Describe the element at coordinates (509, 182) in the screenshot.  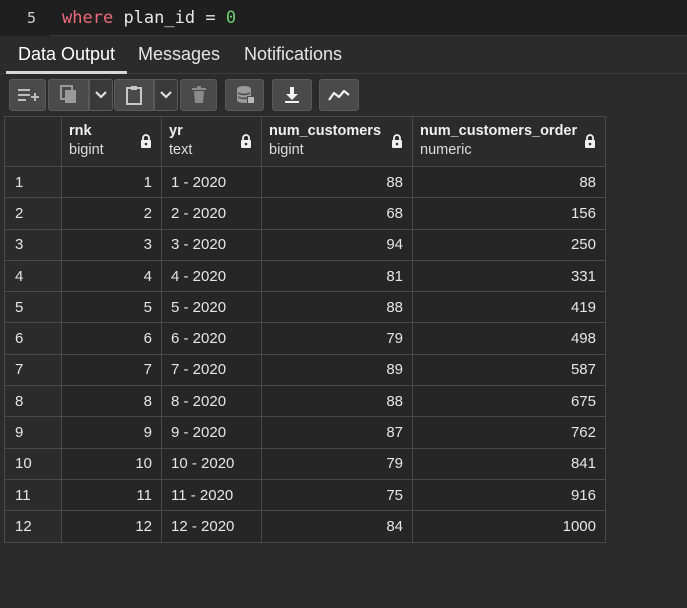
I see `cell-num-customers-order: 88` at that location.